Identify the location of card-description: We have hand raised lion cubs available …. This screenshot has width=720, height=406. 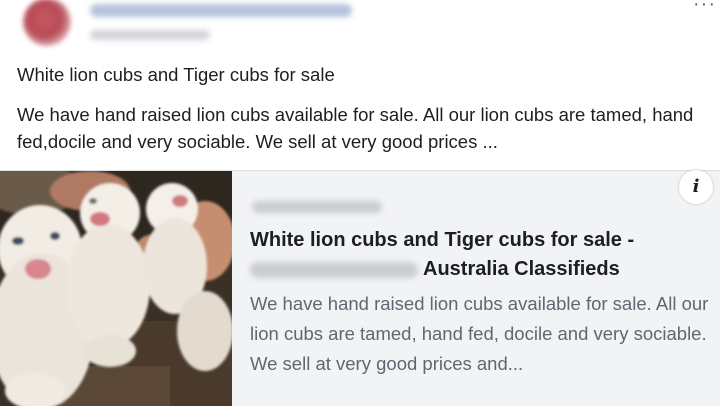
(479, 333).